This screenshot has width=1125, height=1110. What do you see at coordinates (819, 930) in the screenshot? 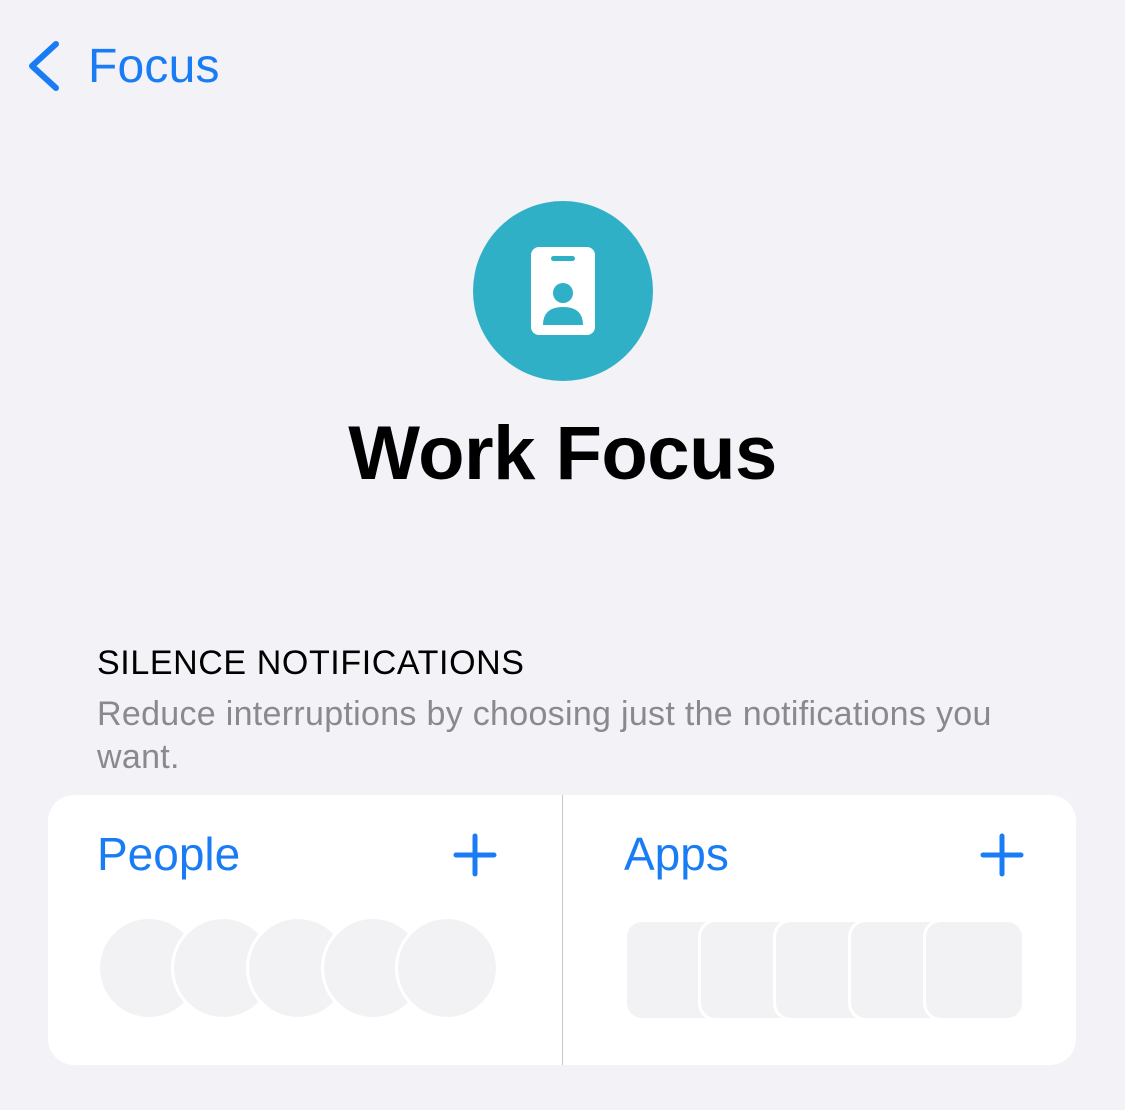
I see `apps-section: Apps` at bounding box center [819, 930].